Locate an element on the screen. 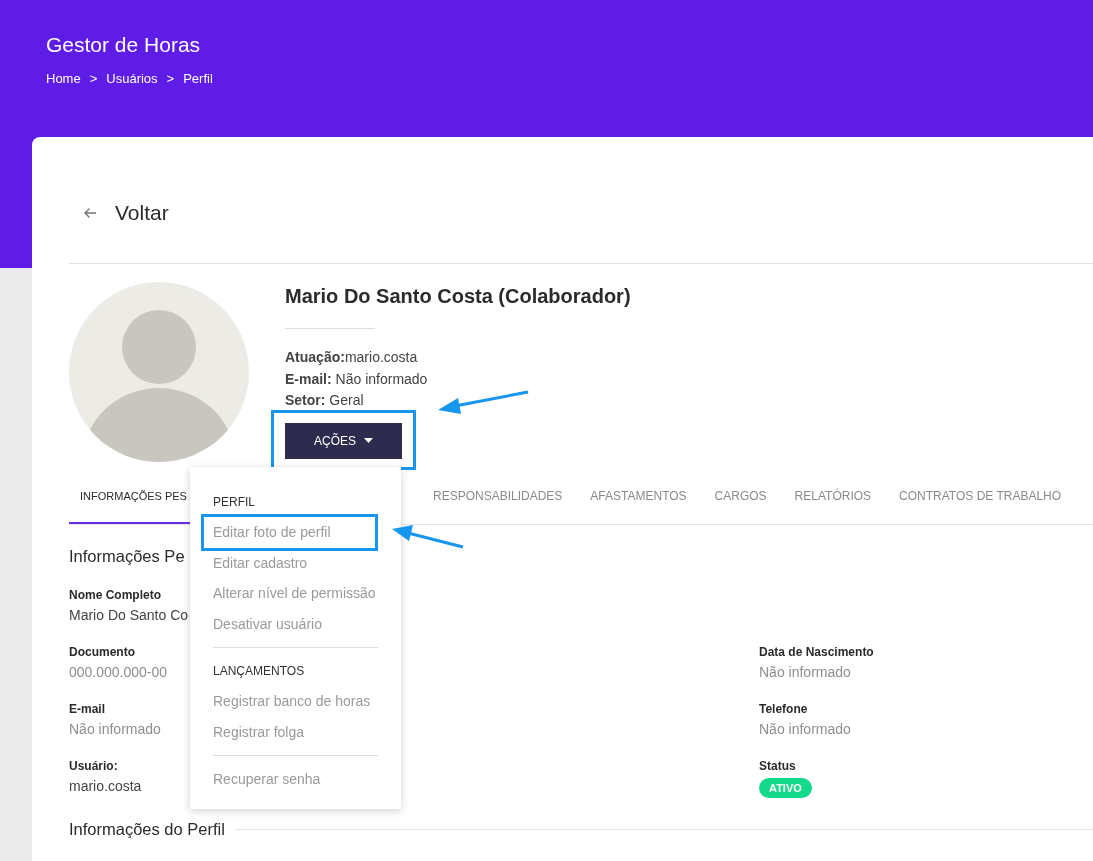 This screenshot has width=1093, height=861. status-badge: ATIVO is located at coordinates (785, 788).